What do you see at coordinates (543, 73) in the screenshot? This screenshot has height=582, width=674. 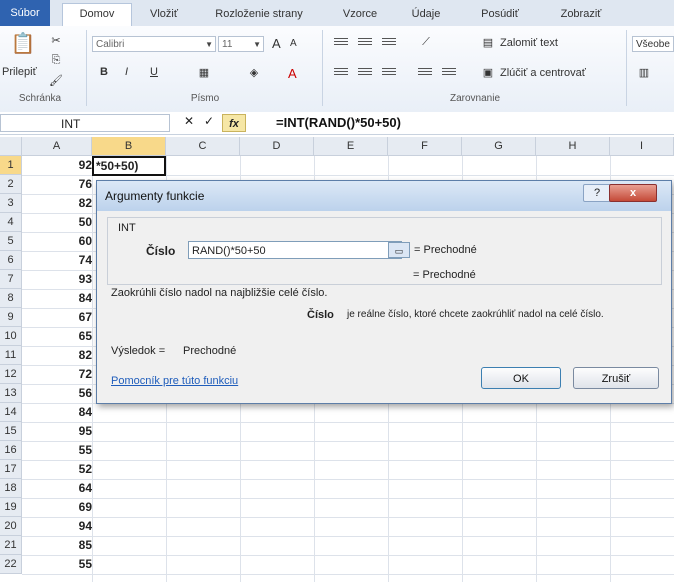 I see `merge-center-button: Zlúčiť a centrovať` at bounding box center [543, 73].